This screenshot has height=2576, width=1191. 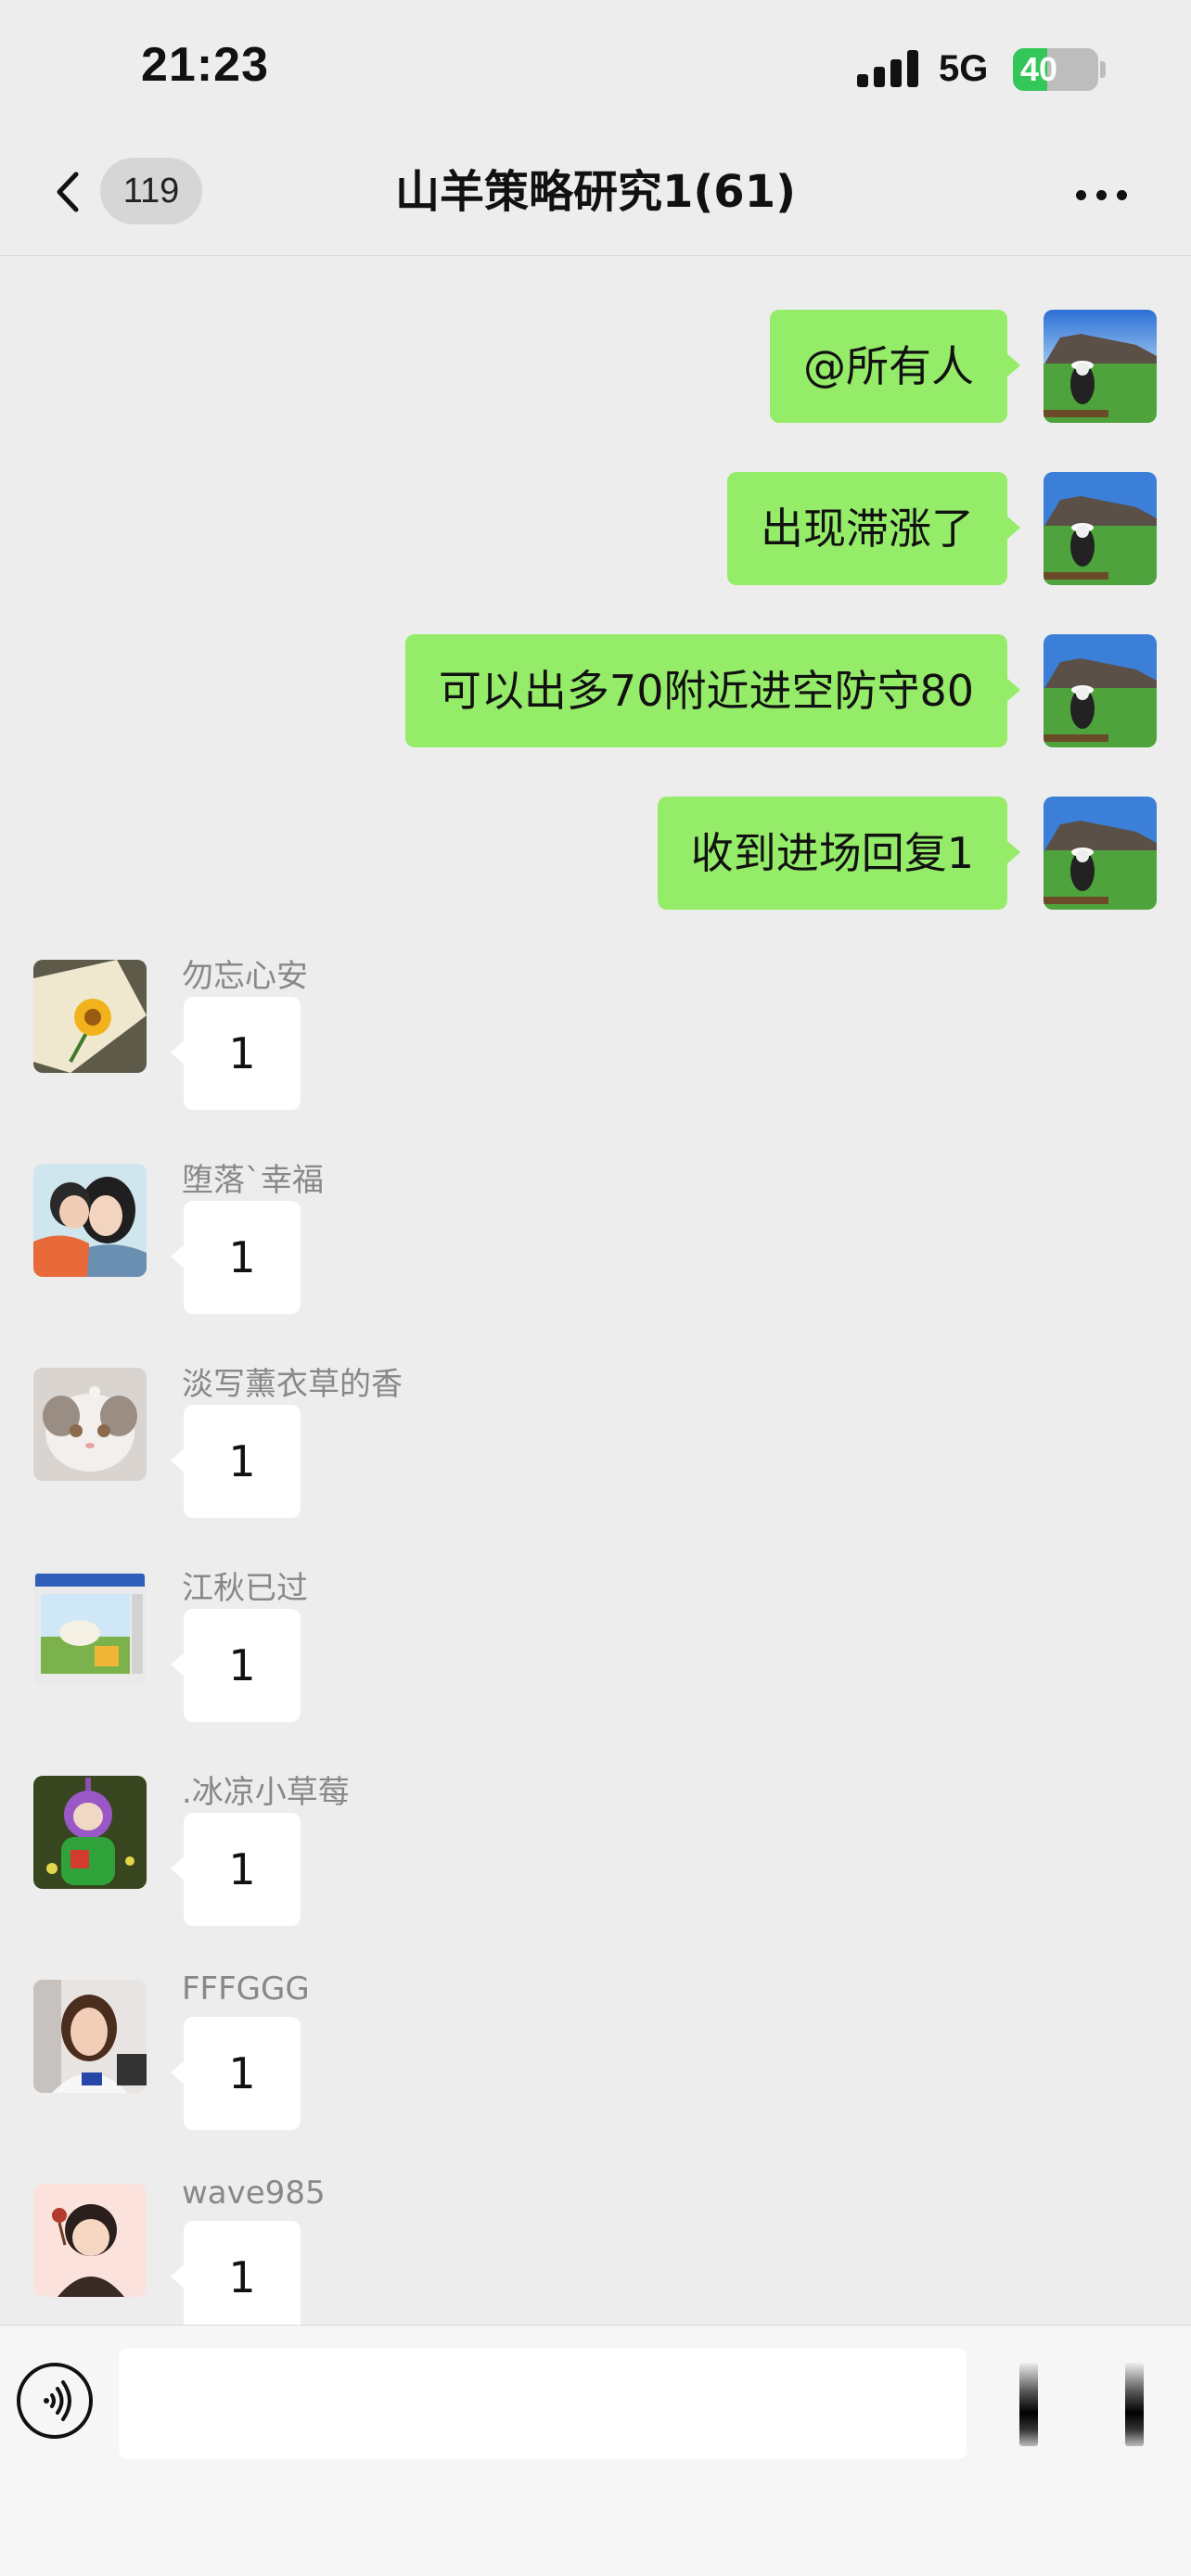 I want to click on more-button, so click(x=1101, y=193).